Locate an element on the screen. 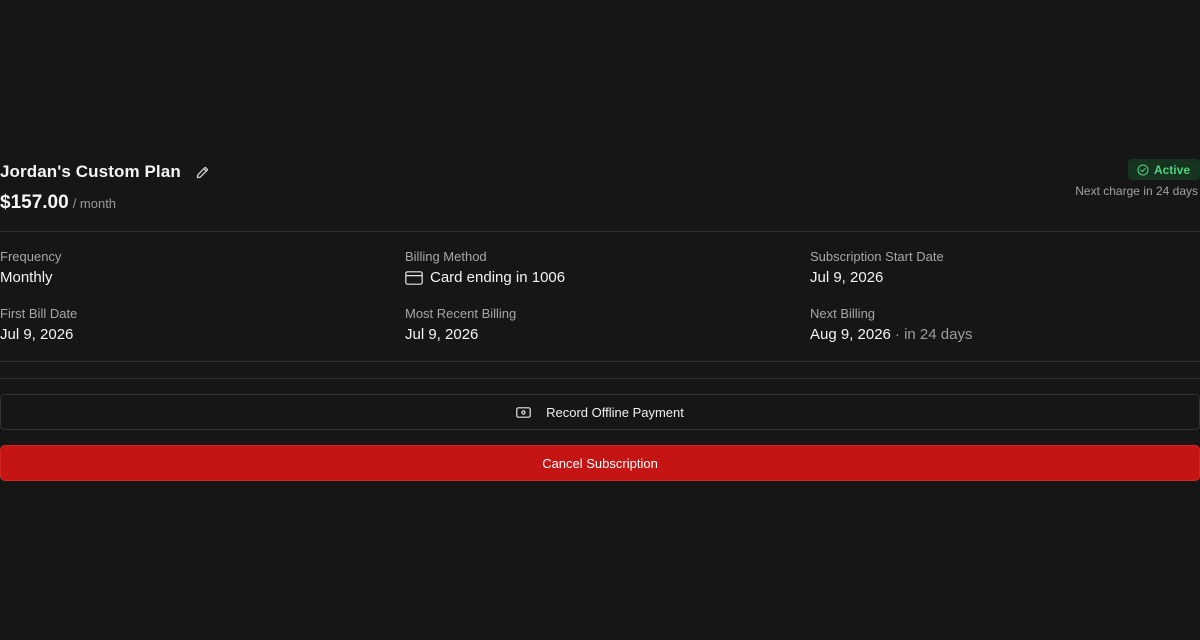  billing-method-field: Billing Method Card ending in 1006 is located at coordinates (485, 267).